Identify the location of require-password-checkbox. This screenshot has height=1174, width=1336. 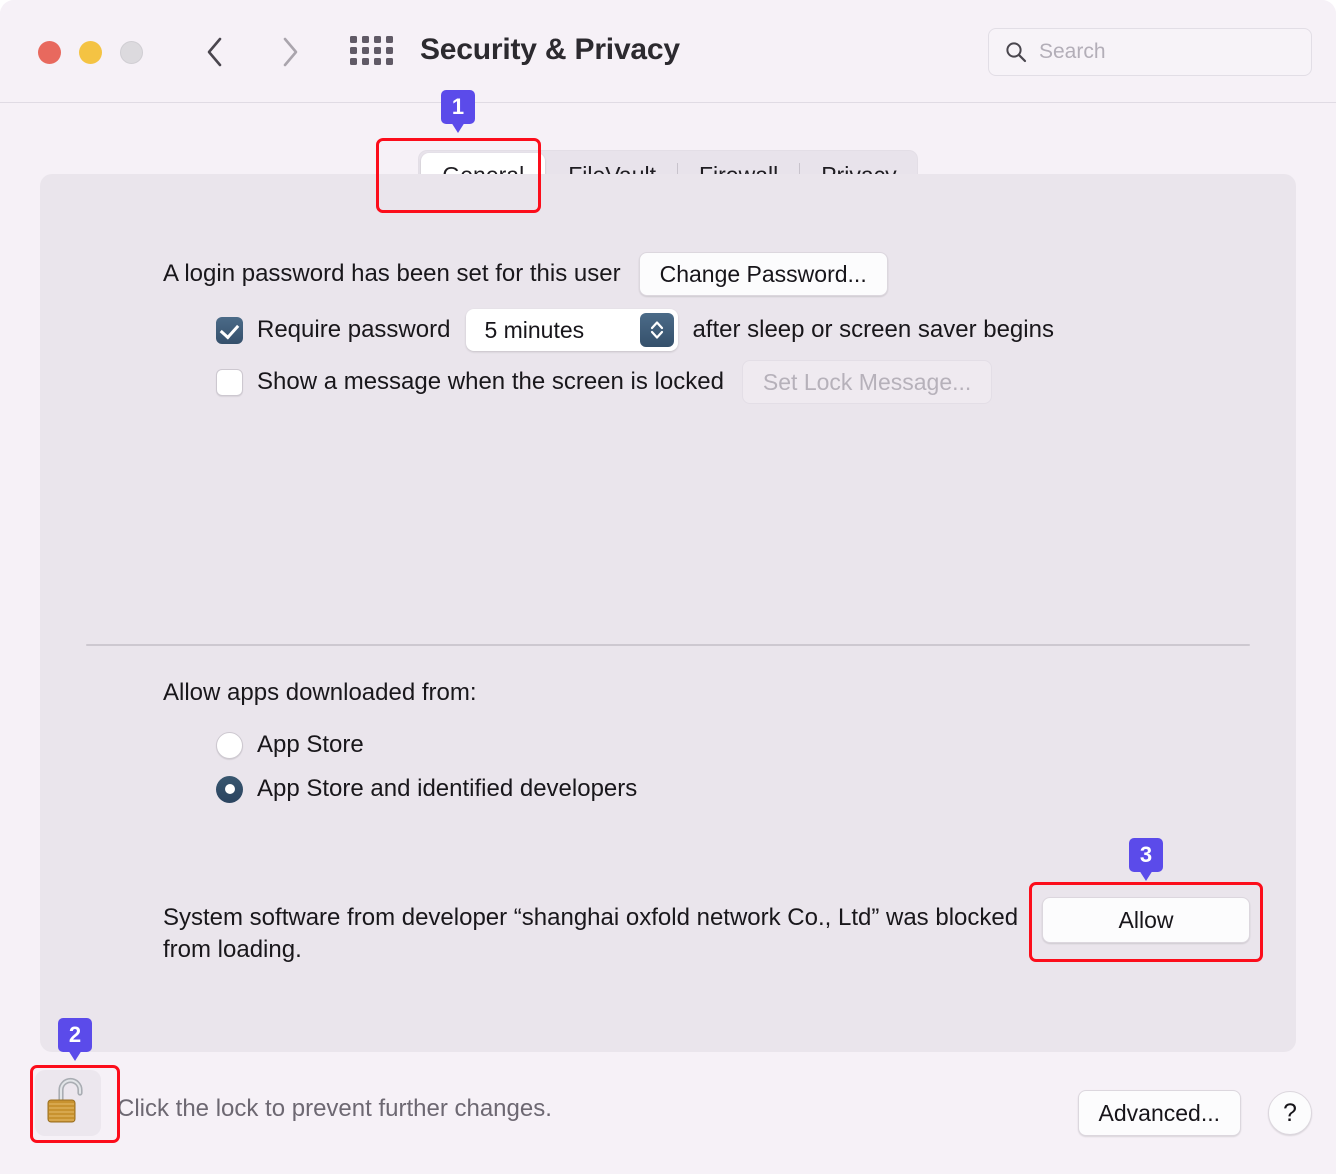
(229, 330).